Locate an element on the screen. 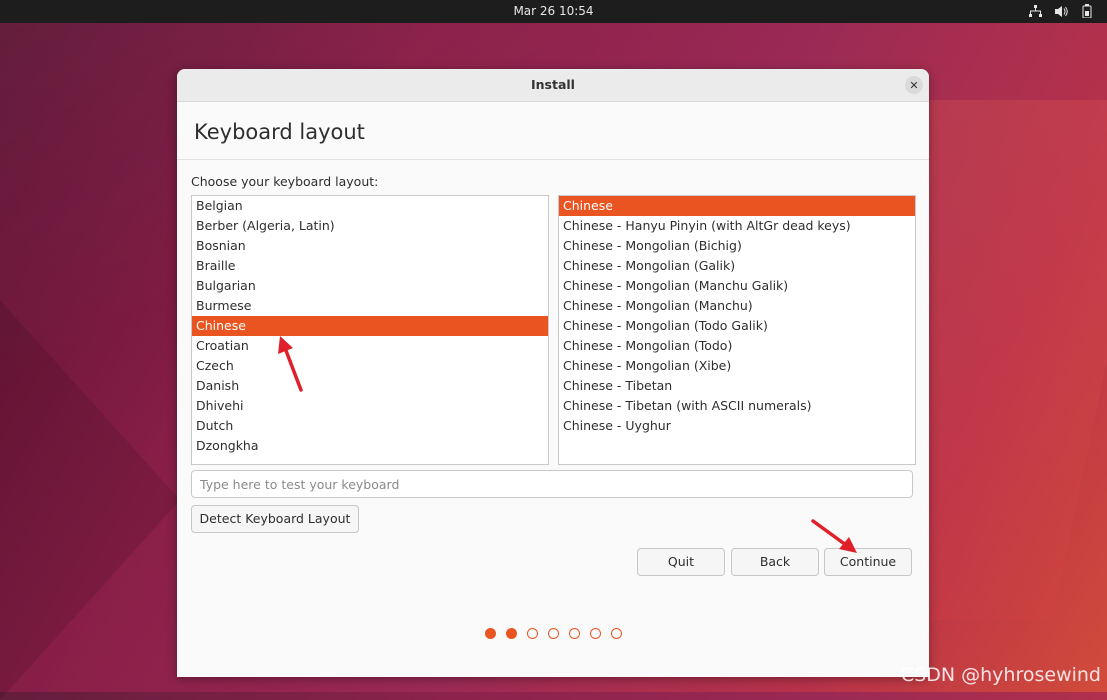  layout-list-item-partial is located at coordinates (370, 459).